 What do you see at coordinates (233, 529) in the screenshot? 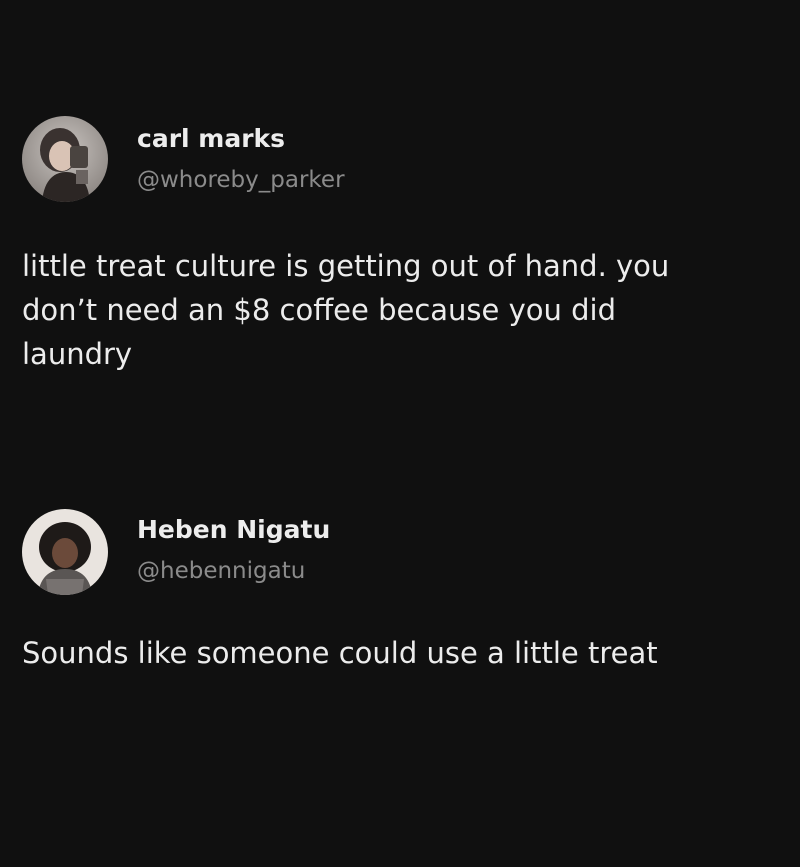
I see `display-name: Heben Nigatu` at bounding box center [233, 529].